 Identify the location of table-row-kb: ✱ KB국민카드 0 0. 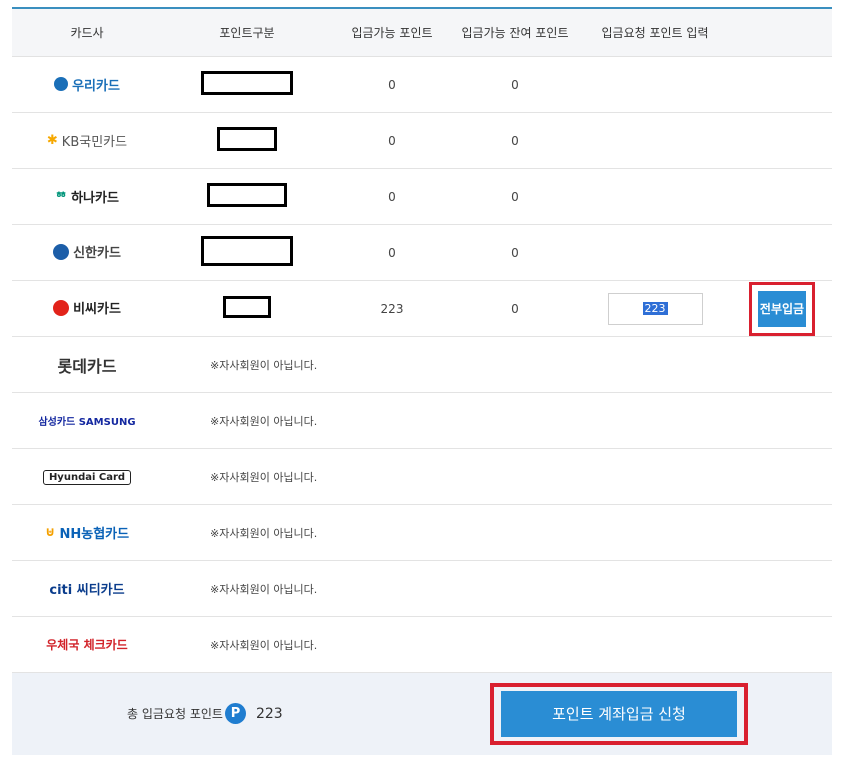
(422, 141).